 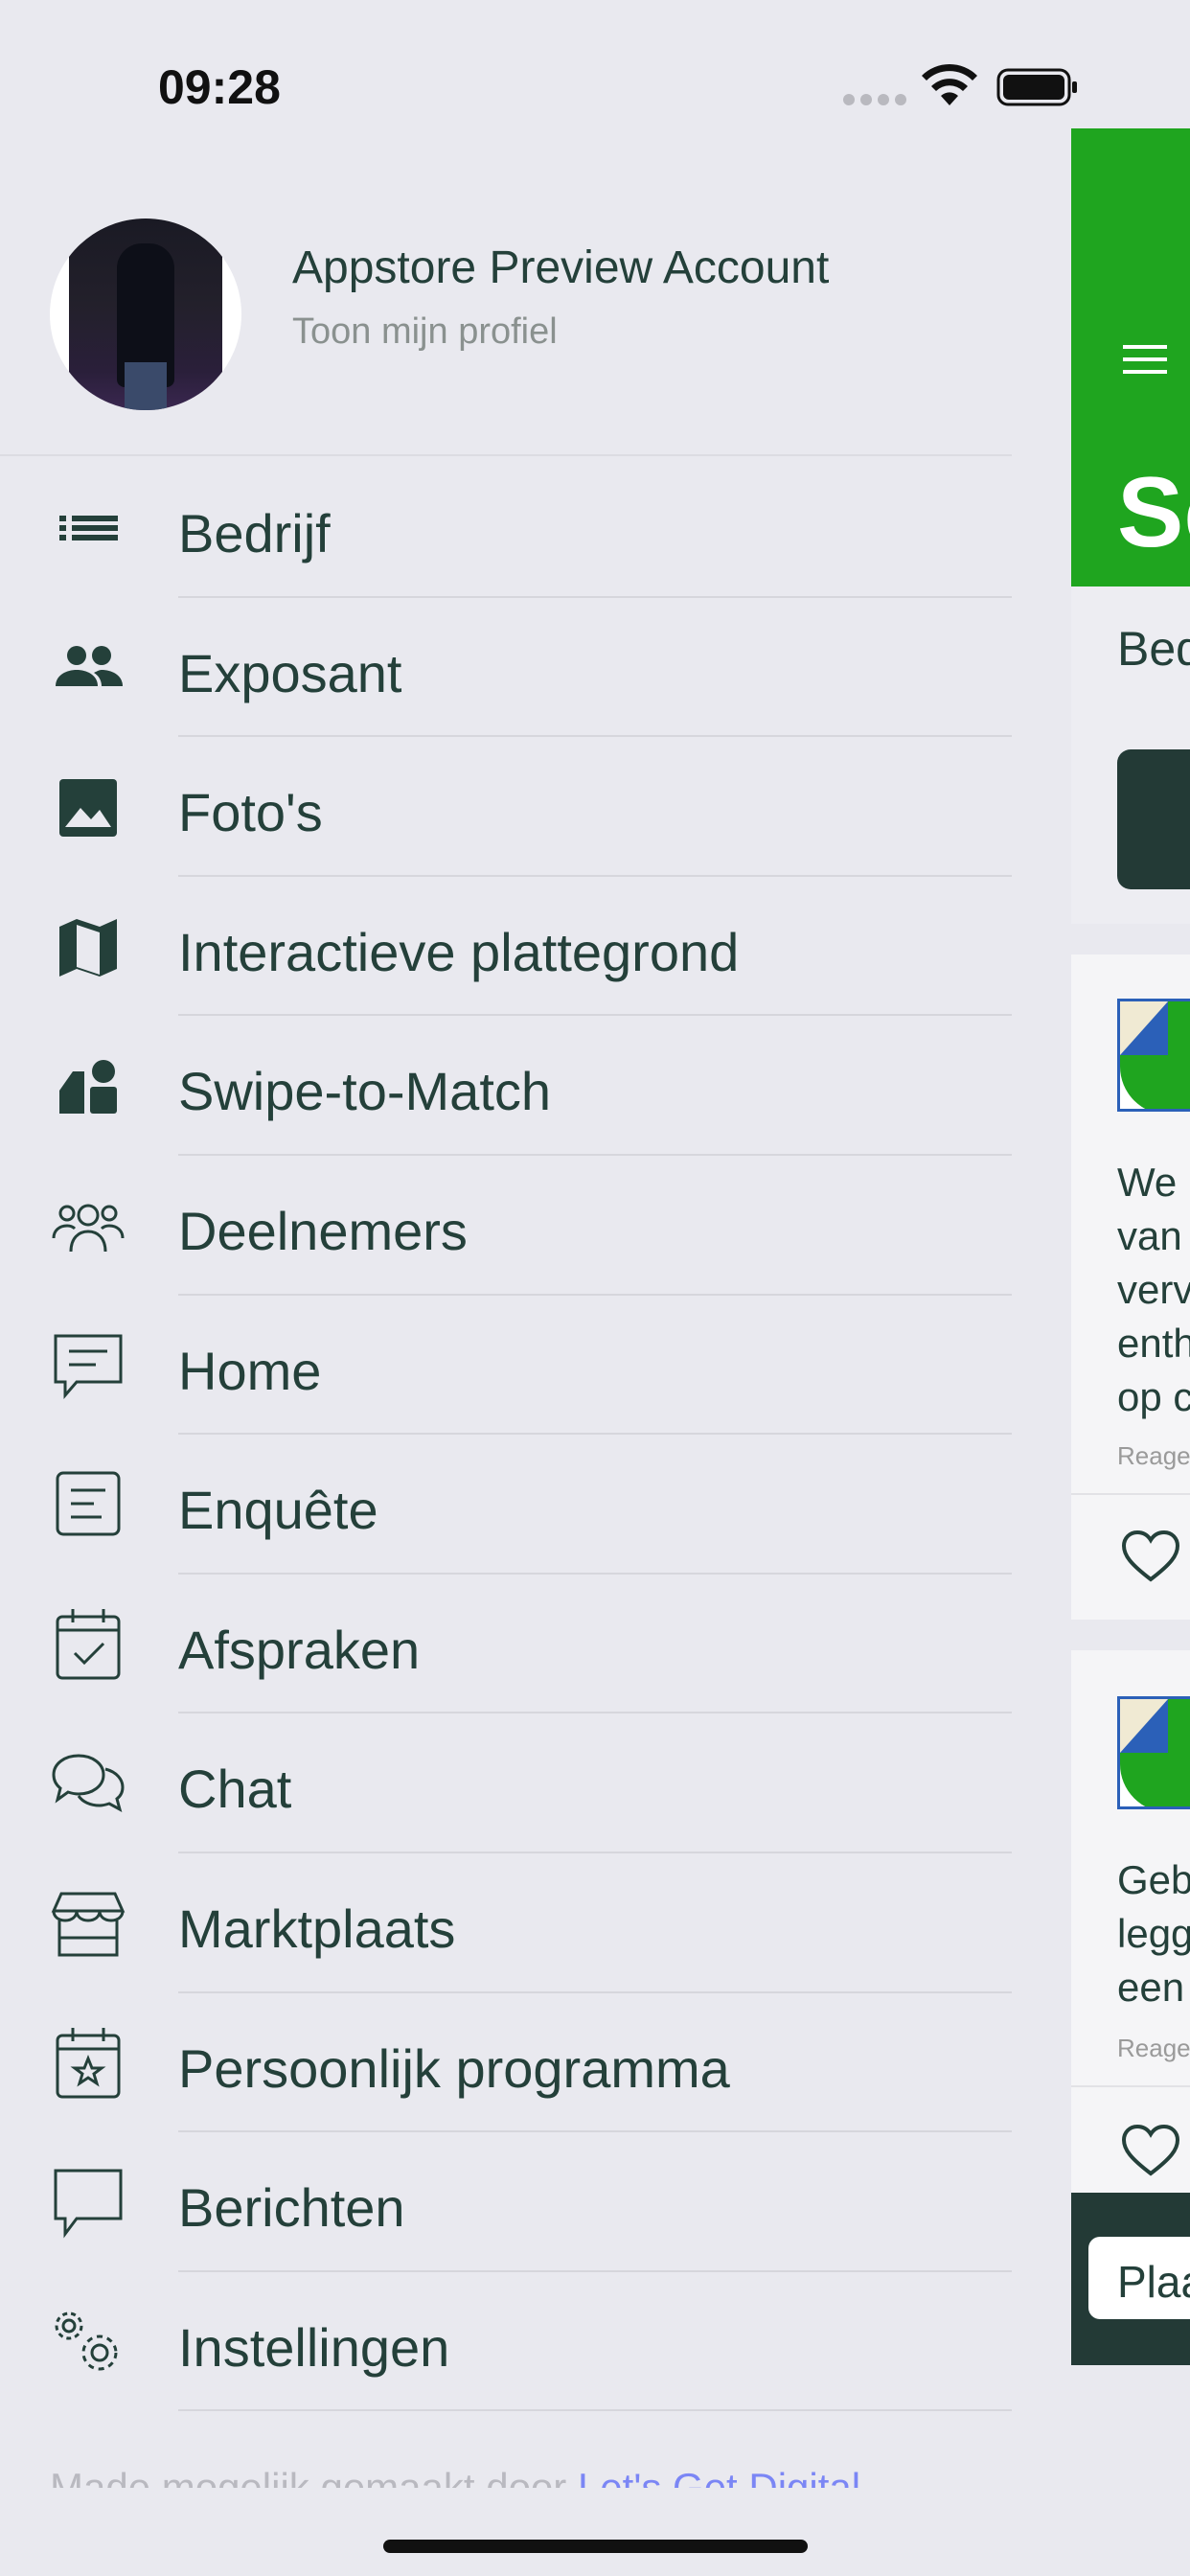 What do you see at coordinates (1139, 2278) in the screenshot?
I see `post-button: Plaa` at bounding box center [1139, 2278].